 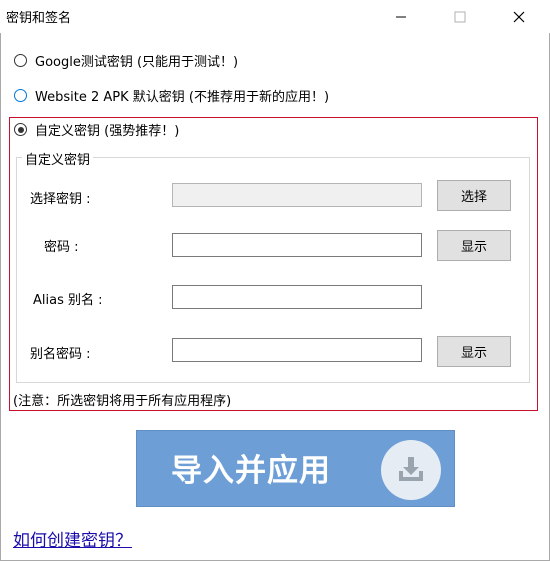 What do you see at coordinates (60, 199) in the screenshot?
I see `select-key-label: 选择密钥 :` at bounding box center [60, 199].